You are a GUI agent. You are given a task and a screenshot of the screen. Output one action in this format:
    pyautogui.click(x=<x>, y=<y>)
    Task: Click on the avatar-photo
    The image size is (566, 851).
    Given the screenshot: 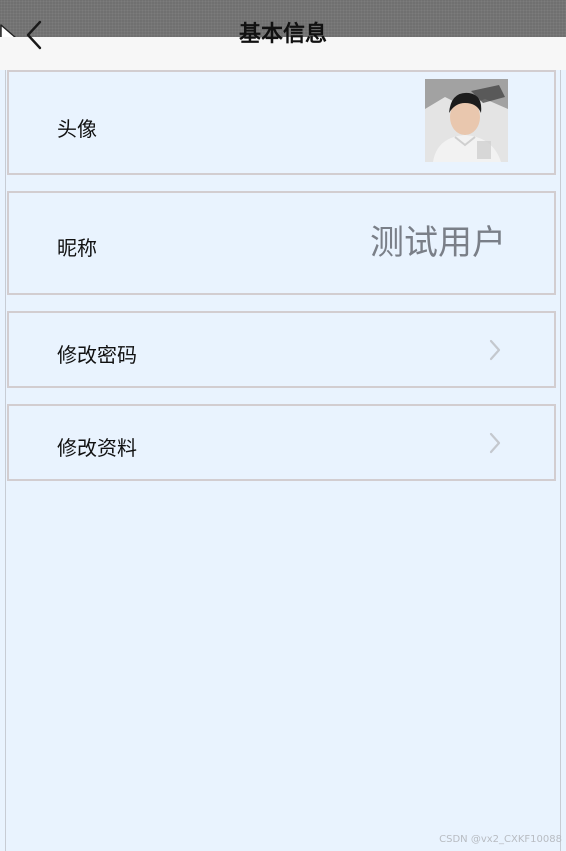 What is the action you would take?
    pyautogui.click(x=466, y=120)
    